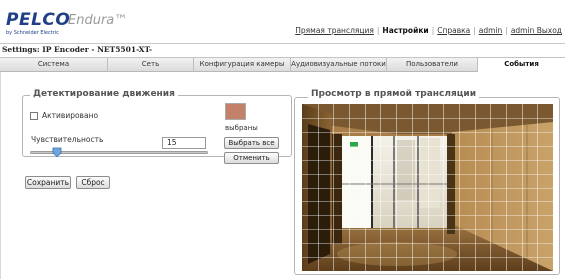 The image size is (565, 279). I want to click on nav-logout: admin Выход, so click(536, 30).